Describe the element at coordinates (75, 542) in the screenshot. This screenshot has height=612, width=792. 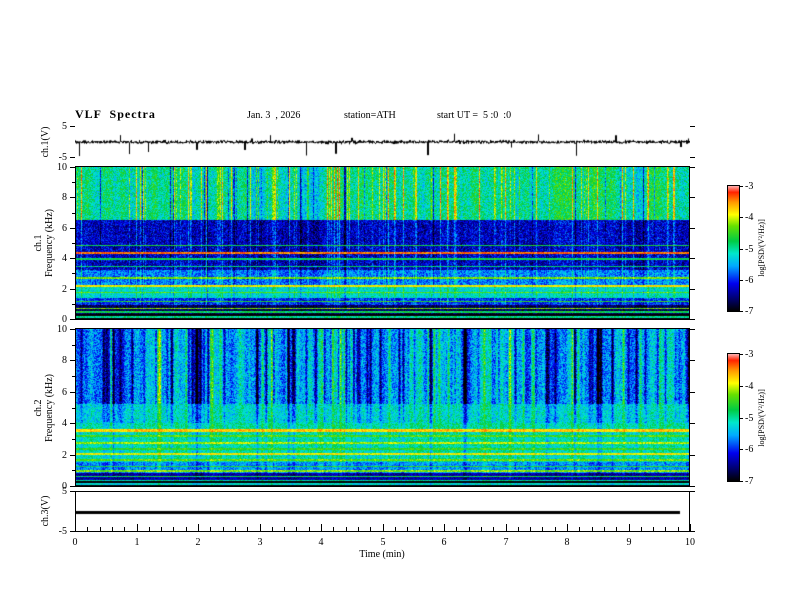
I see `x-axis-tick-label: 0` at that location.